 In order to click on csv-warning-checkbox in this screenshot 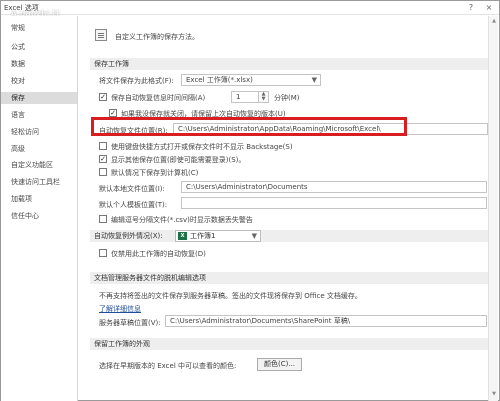, I will do `click(103, 219)`.